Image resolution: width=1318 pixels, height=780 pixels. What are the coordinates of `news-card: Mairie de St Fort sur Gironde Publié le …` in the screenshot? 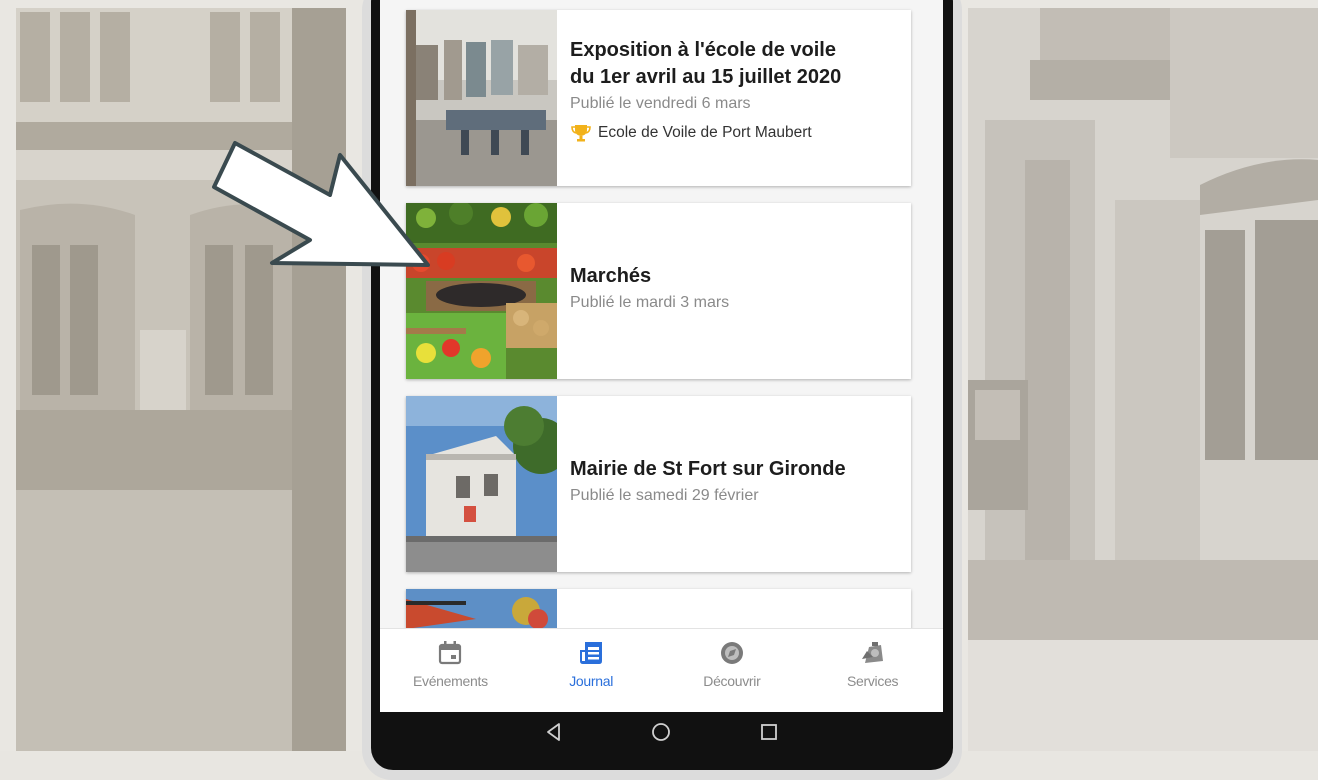 It's located at (658, 484).